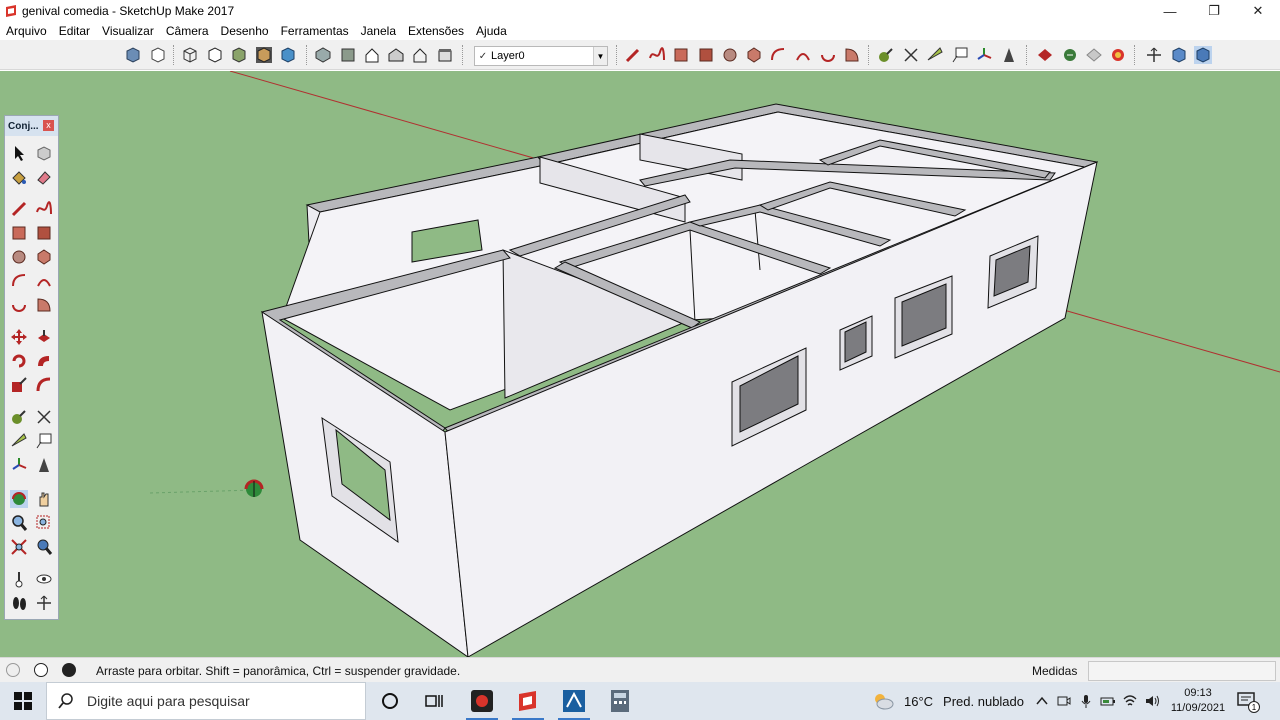  What do you see at coordinates (41, 670) in the screenshot?
I see `credits-info-icon` at bounding box center [41, 670].